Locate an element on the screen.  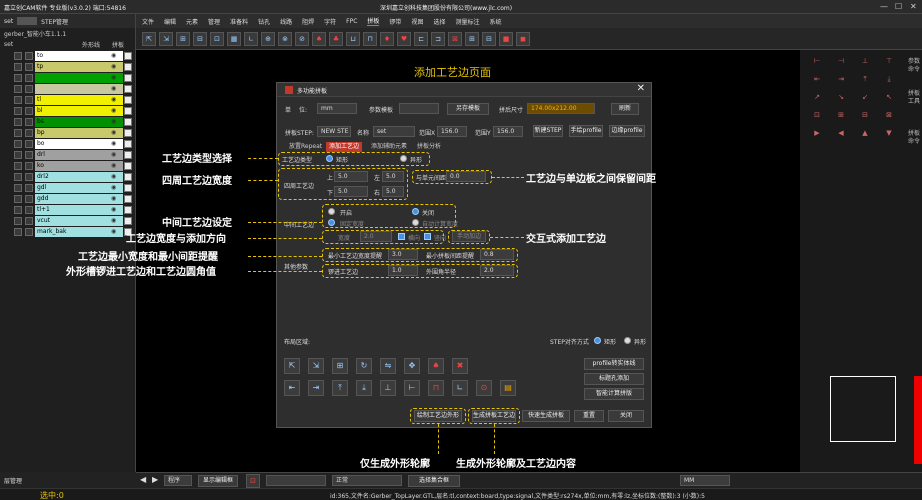
quick-panel-button: 快速生成拼板 is located at coordinates (546, 416).